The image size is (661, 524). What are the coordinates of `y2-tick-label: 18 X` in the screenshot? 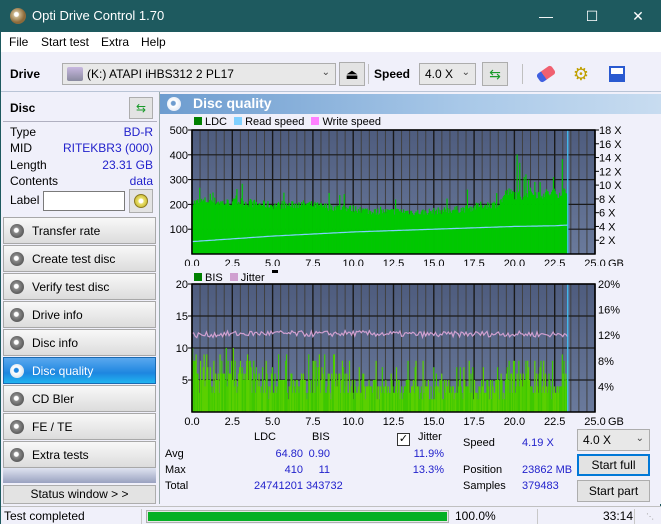 It's located at (610, 131).